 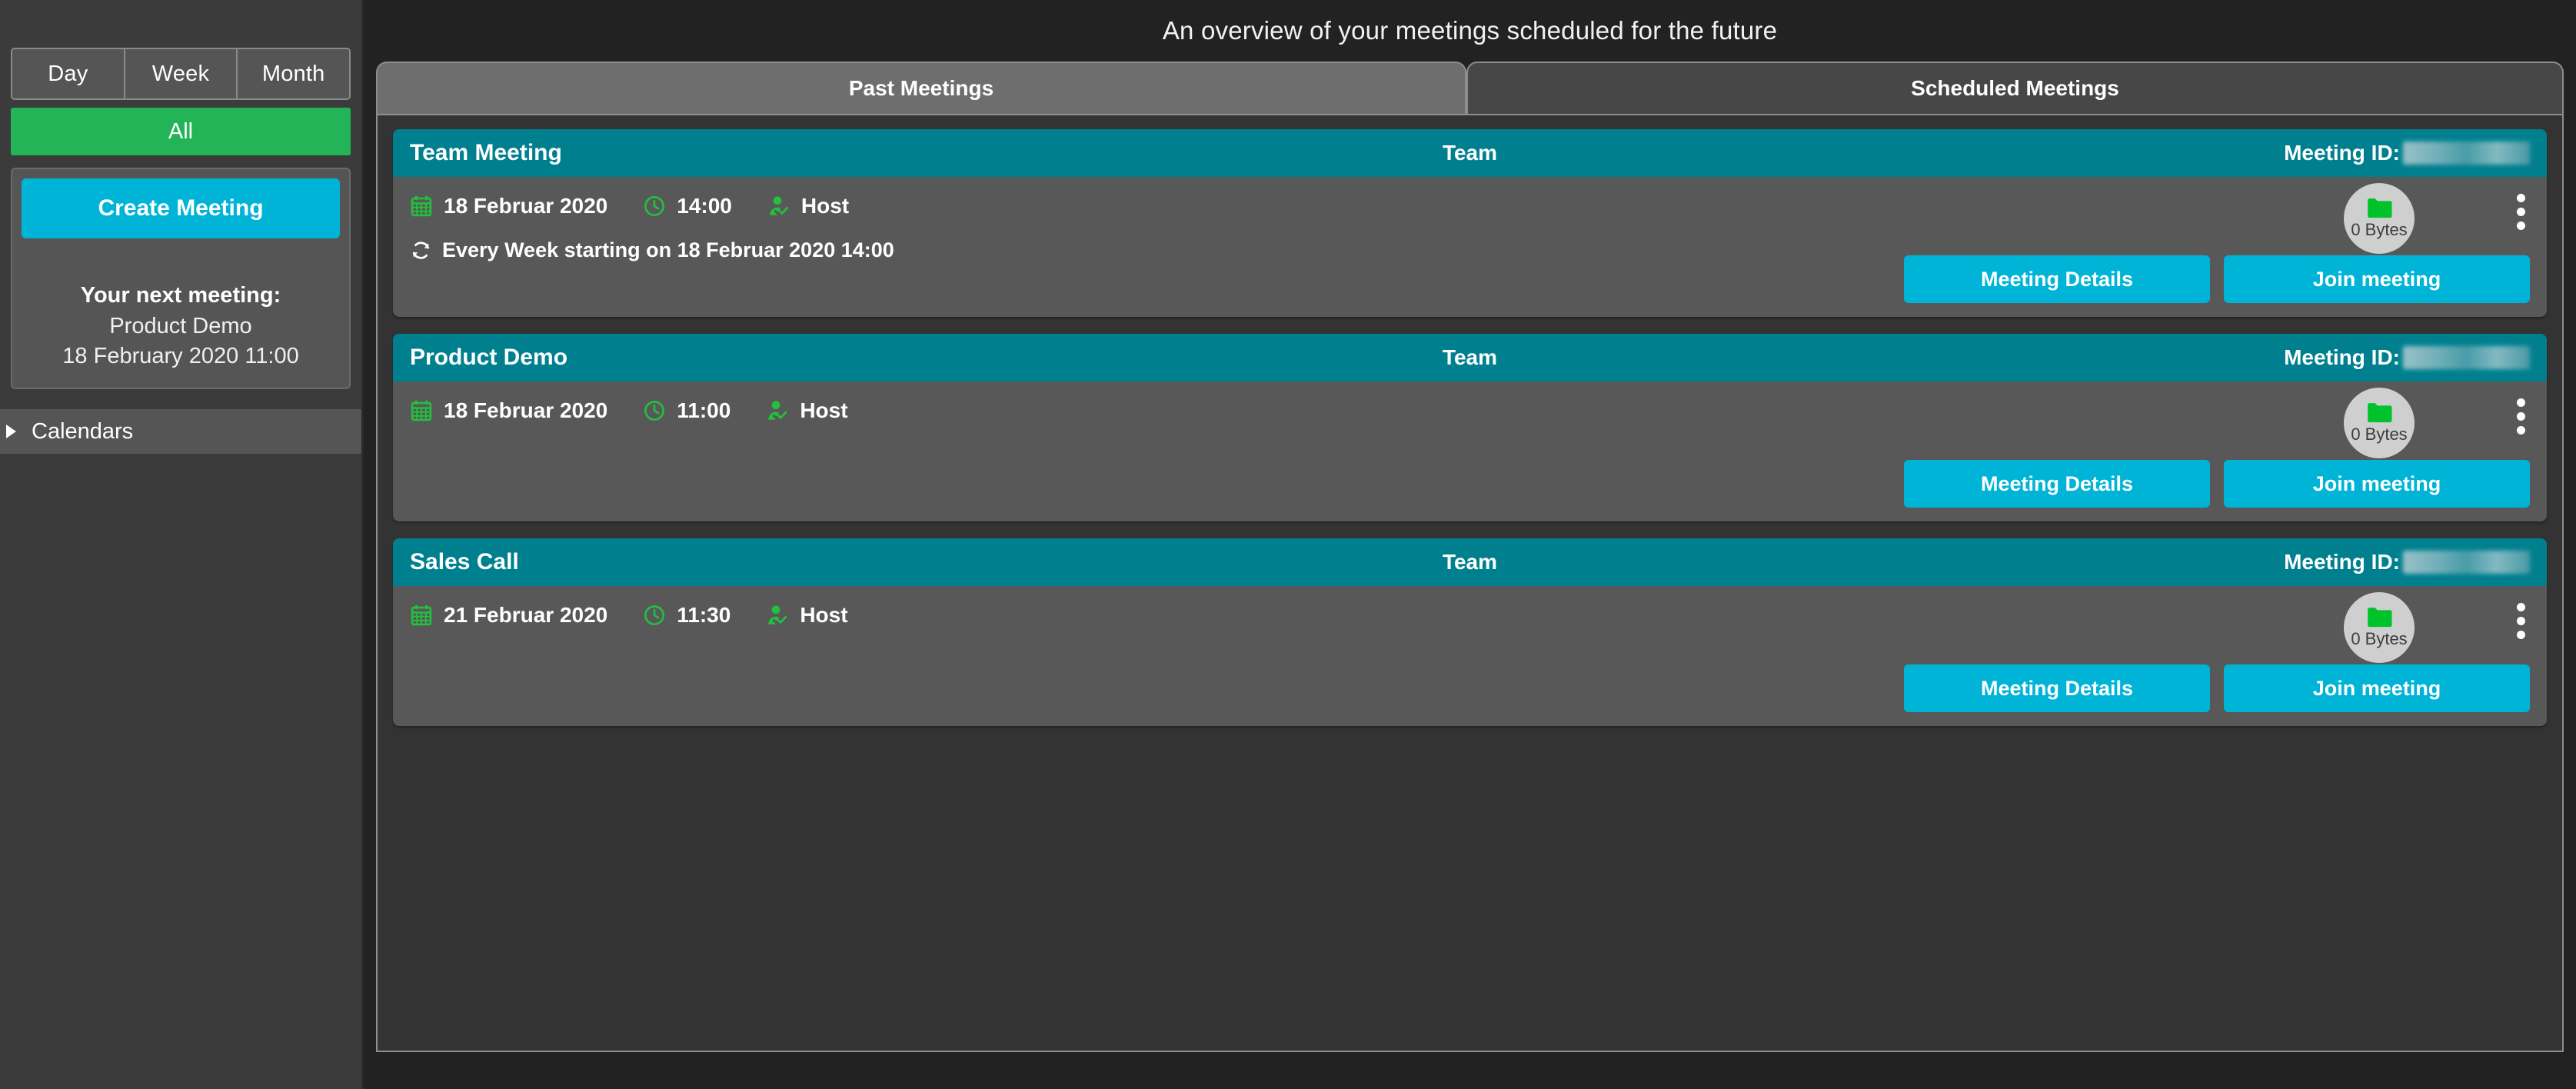 I want to click on meeting-meta-row: 18 Februar 2020 11:00 Host, so click(x=1470, y=410).